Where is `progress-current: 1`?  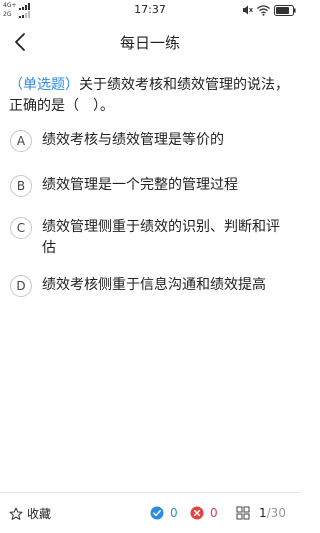 progress-current: 1 is located at coordinates (263, 513).